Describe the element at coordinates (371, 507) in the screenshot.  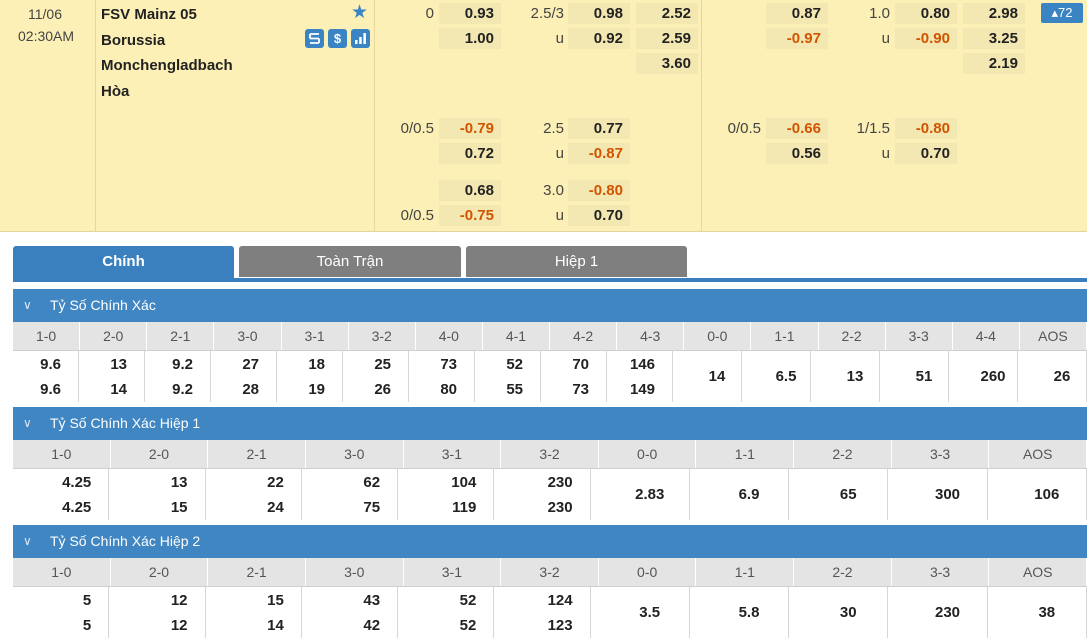
I see `odds-value: 75` at that location.